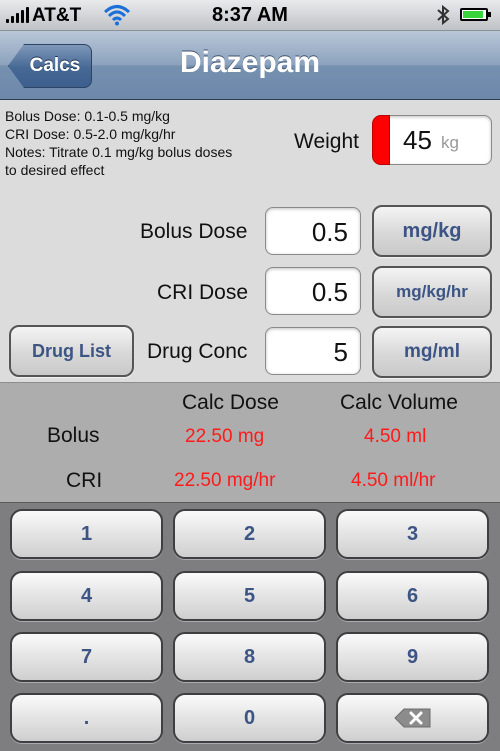 The width and height of the screenshot is (500, 751). What do you see at coordinates (473, 14) in the screenshot?
I see `battery-level` at bounding box center [473, 14].